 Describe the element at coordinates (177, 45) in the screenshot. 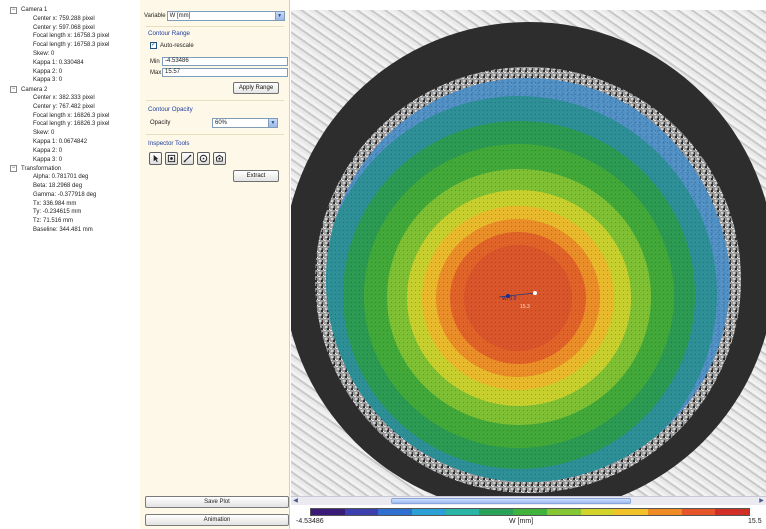

I see `autorescale-label: Auto-rescale` at that location.